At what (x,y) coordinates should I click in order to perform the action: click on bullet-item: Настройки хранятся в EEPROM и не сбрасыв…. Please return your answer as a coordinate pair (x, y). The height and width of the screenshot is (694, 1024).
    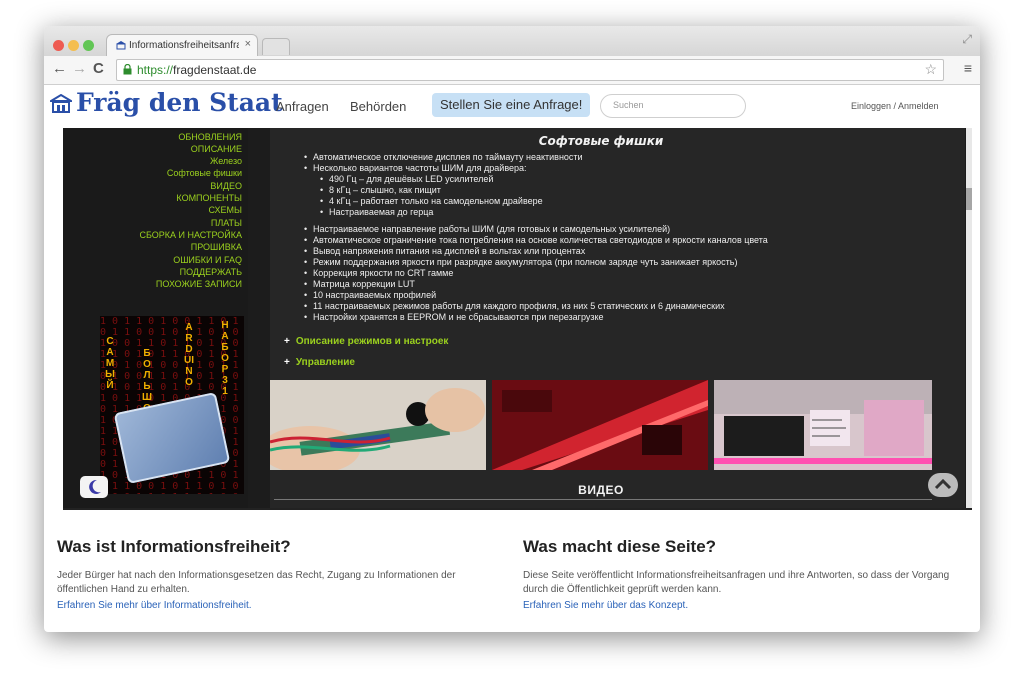
    Looking at the image, I should click on (454, 317).